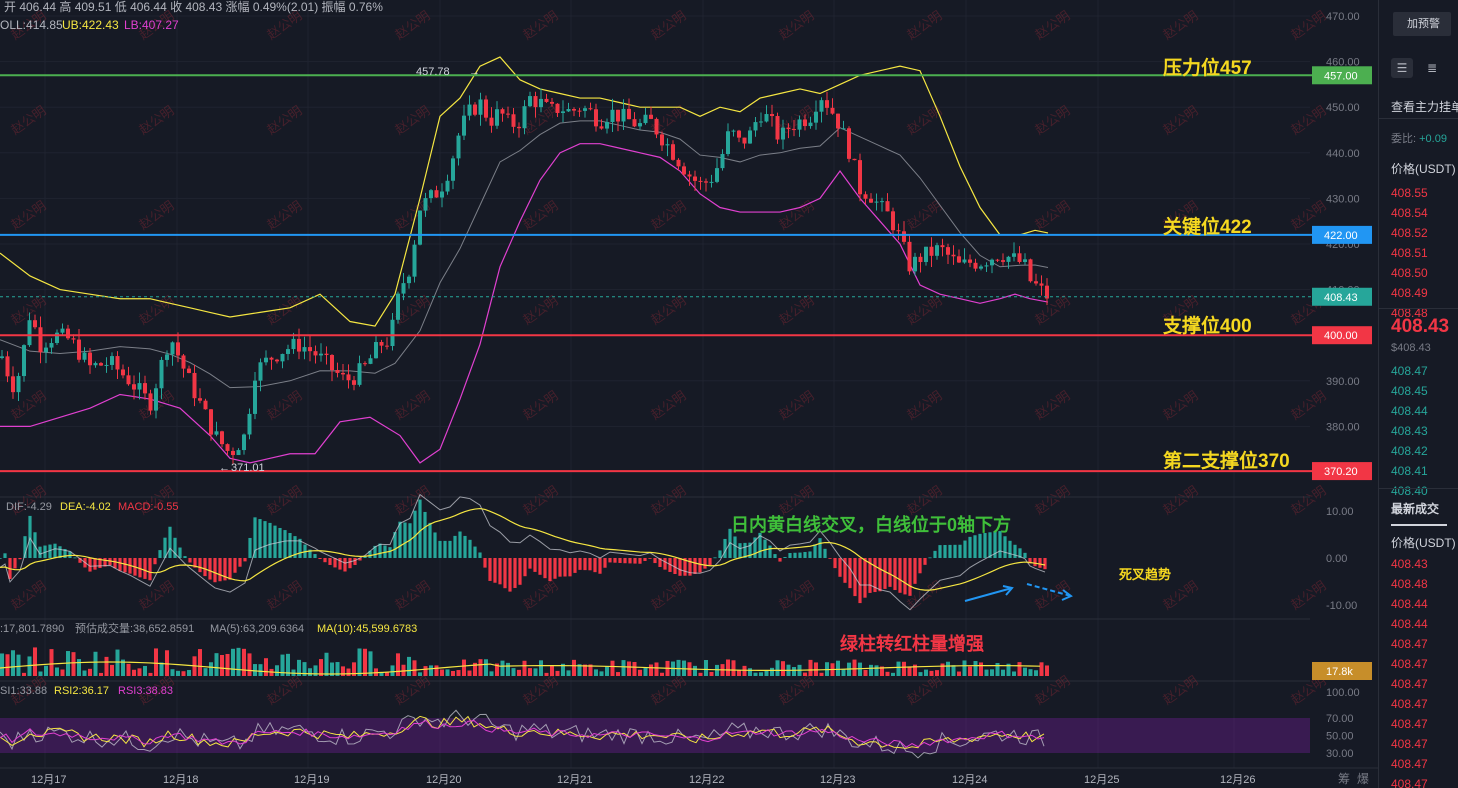 The width and height of the screenshot is (1458, 788). Describe the element at coordinates (1409, 584) in the screenshot. I see `trades-row: 408.48` at that location.